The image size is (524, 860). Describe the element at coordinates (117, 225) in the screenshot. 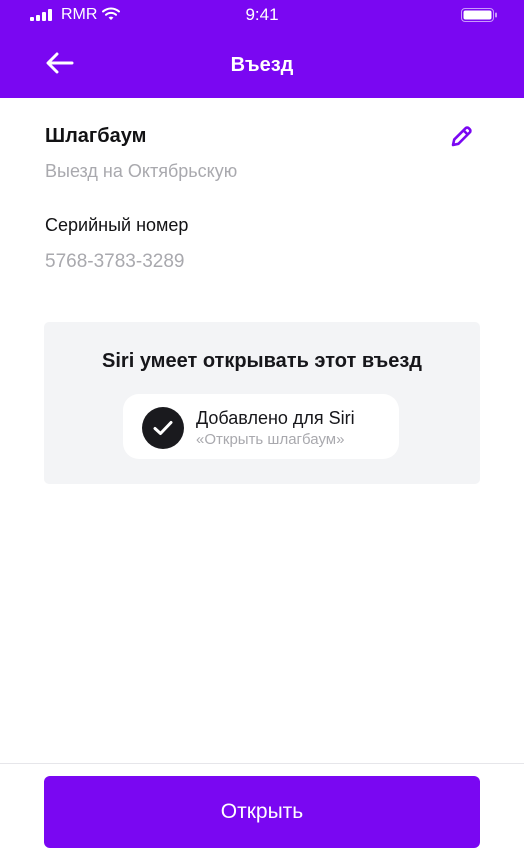

I see `serial-number-label: Серийный номер` at that location.